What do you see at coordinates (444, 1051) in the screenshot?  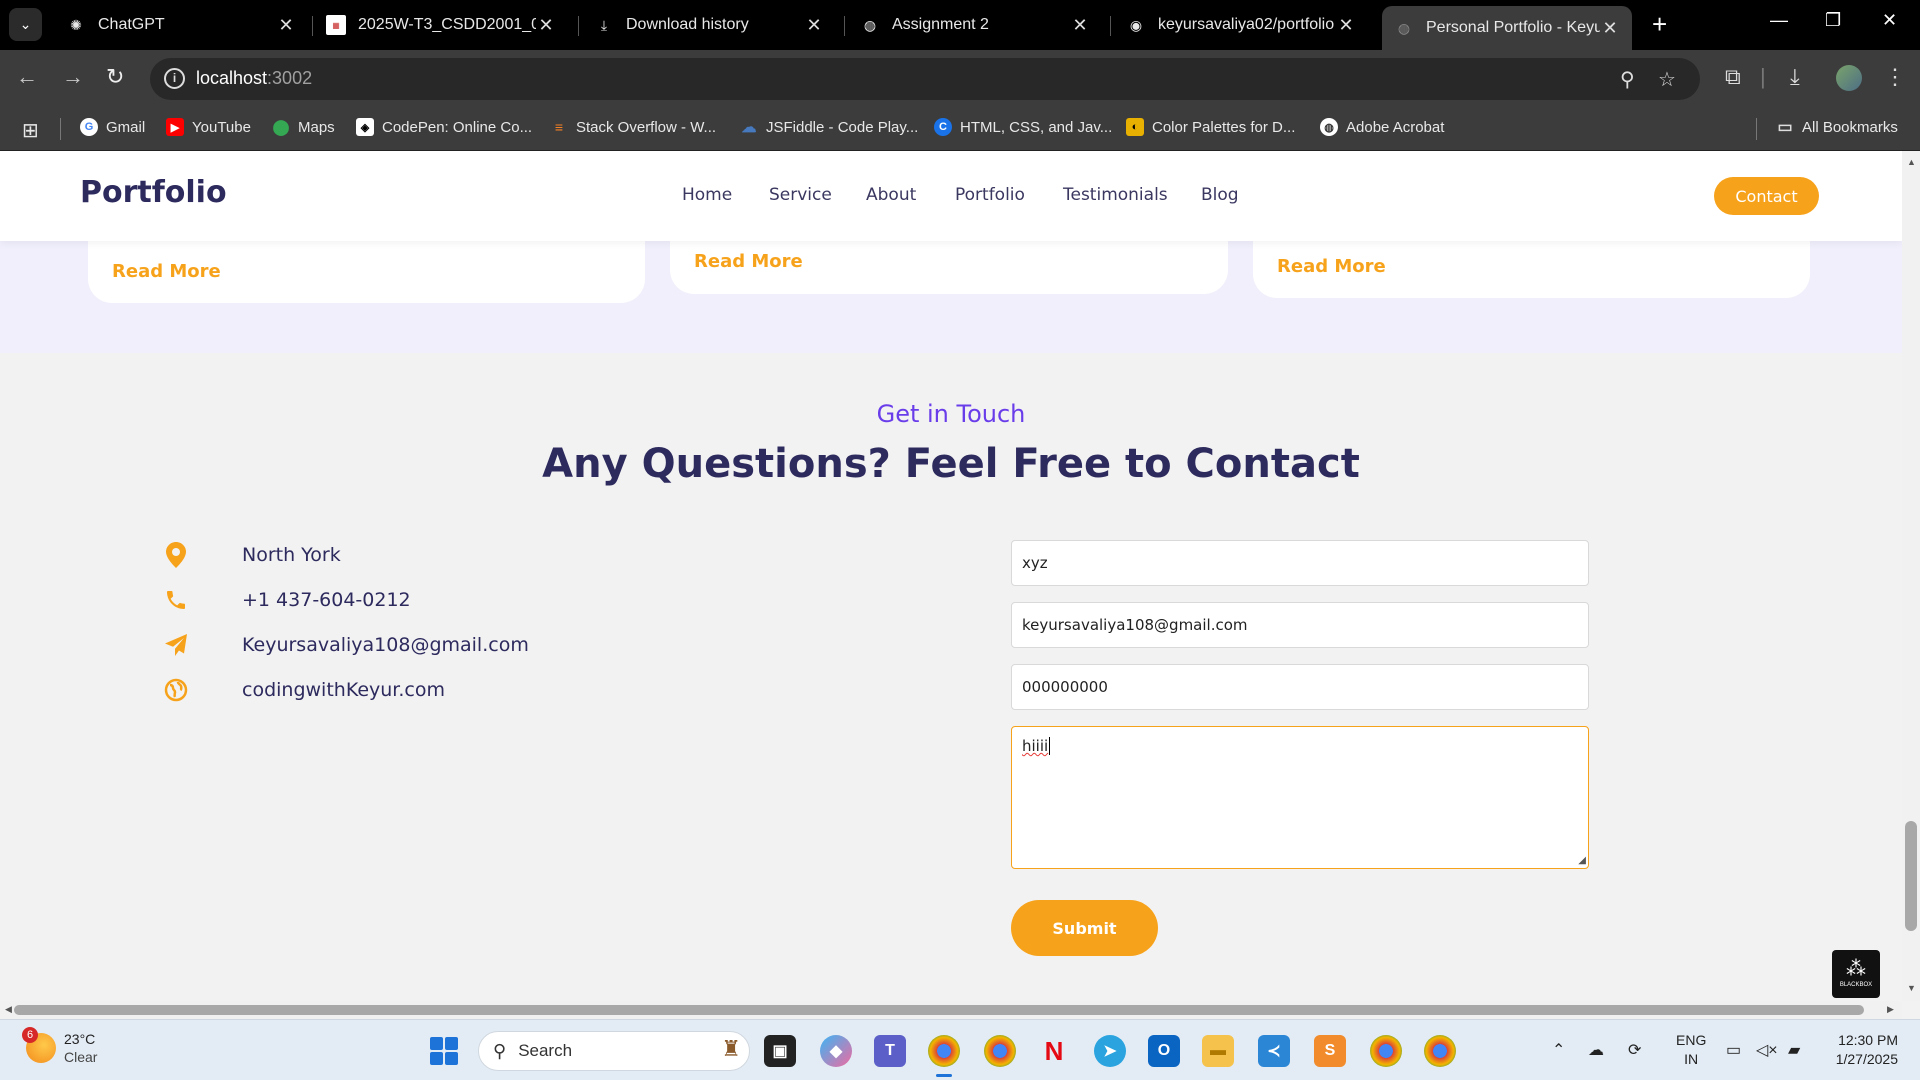 I see `start-button` at bounding box center [444, 1051].